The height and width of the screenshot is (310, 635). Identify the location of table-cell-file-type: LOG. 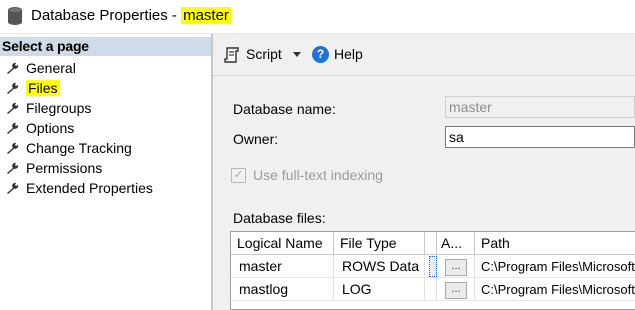
(379, 289).